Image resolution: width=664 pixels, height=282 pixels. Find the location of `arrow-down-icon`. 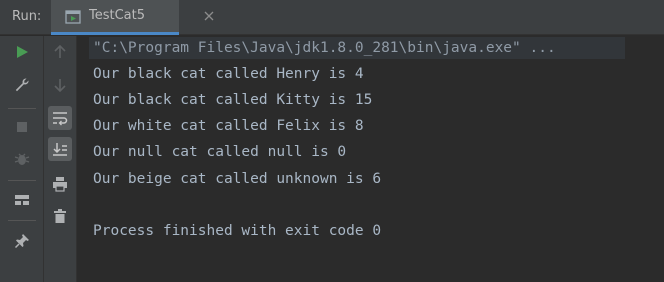

arrow-down-icon is located at coordinates (60, 86).